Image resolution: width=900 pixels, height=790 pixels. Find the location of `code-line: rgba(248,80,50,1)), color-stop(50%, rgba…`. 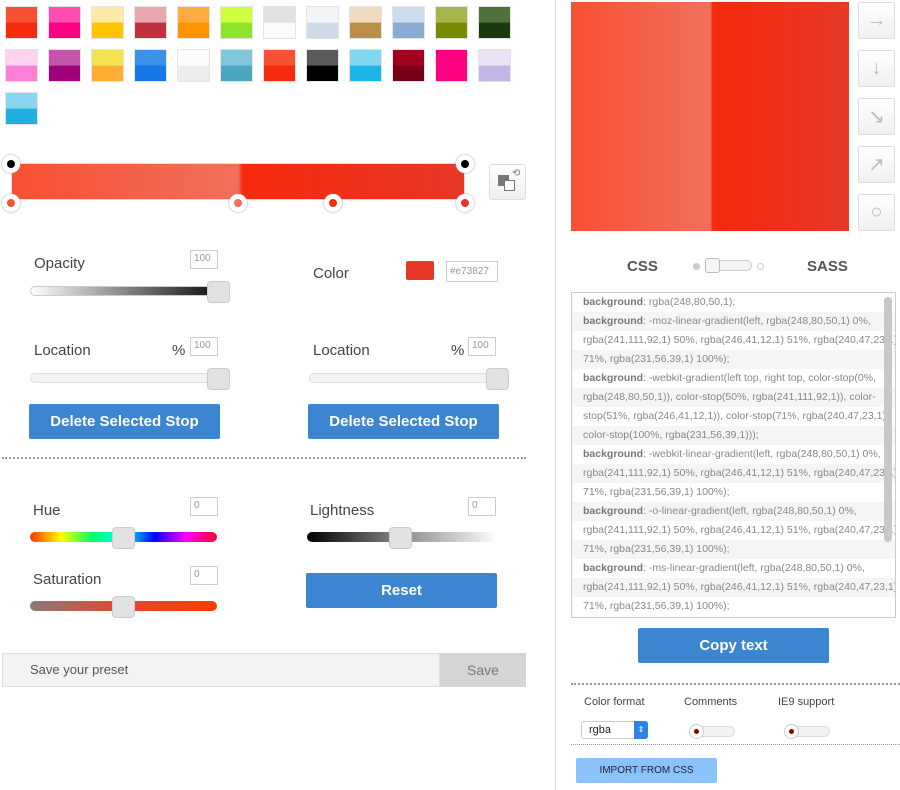

code-line: rgba(248,80,50,1)), color-stop(50%, rgba… is located at coordinates (733, 397).